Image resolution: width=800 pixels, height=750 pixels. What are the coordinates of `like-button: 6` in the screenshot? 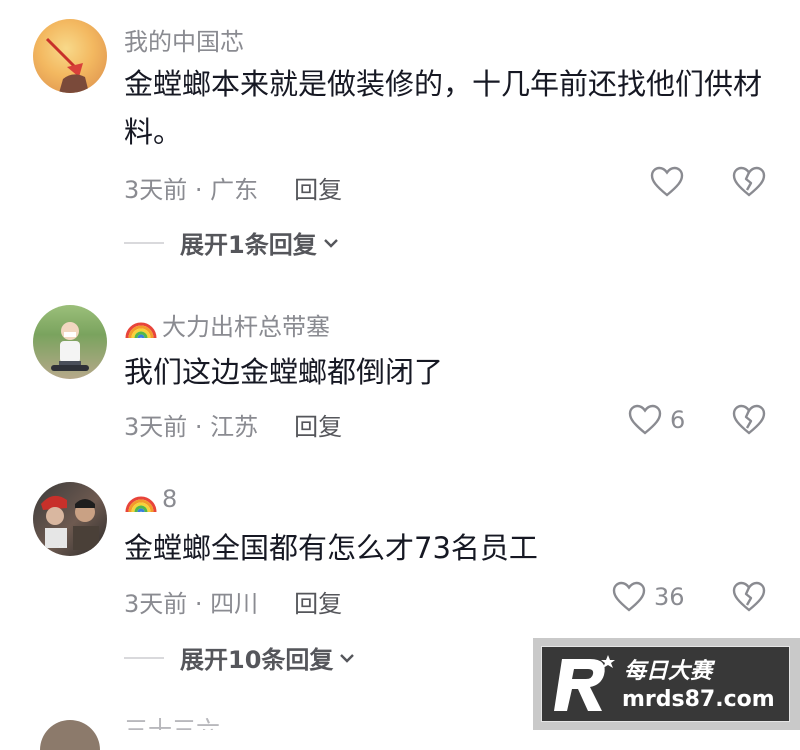 It's located at (656, 420).